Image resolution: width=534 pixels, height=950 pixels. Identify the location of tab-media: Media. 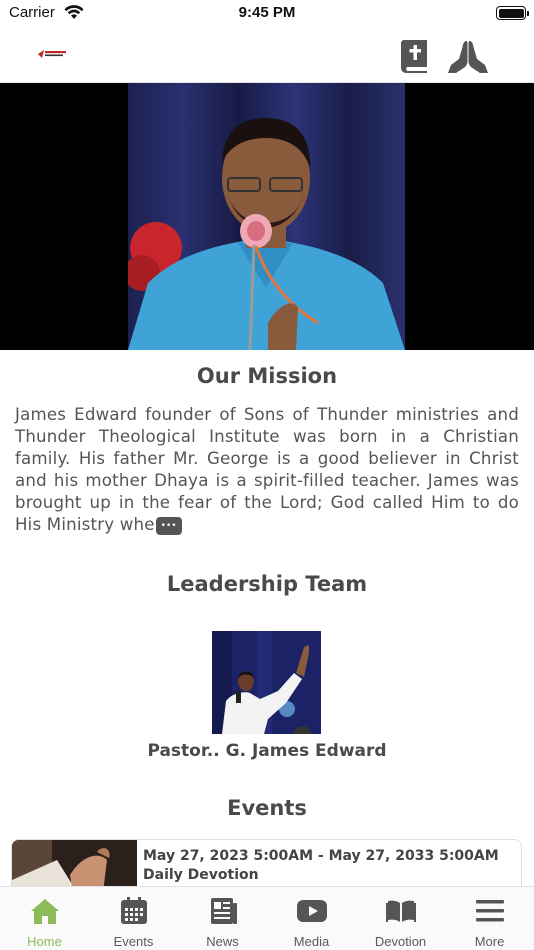
(311, 918).